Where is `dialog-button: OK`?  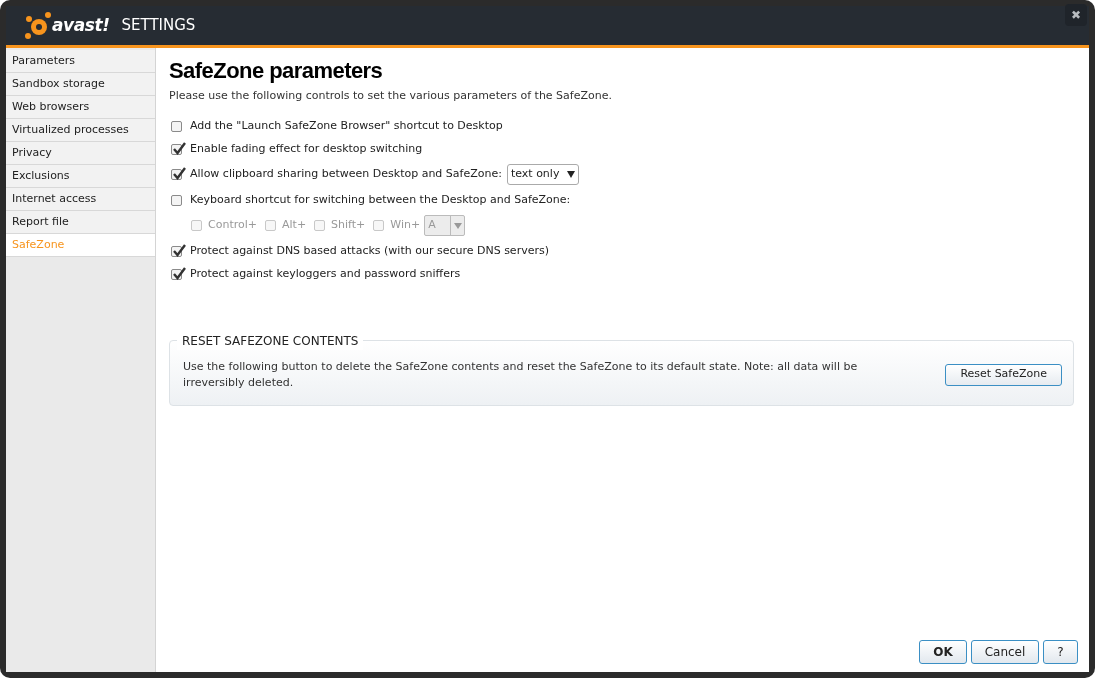 dialog-button: OK is located at coordinates (943, 652).